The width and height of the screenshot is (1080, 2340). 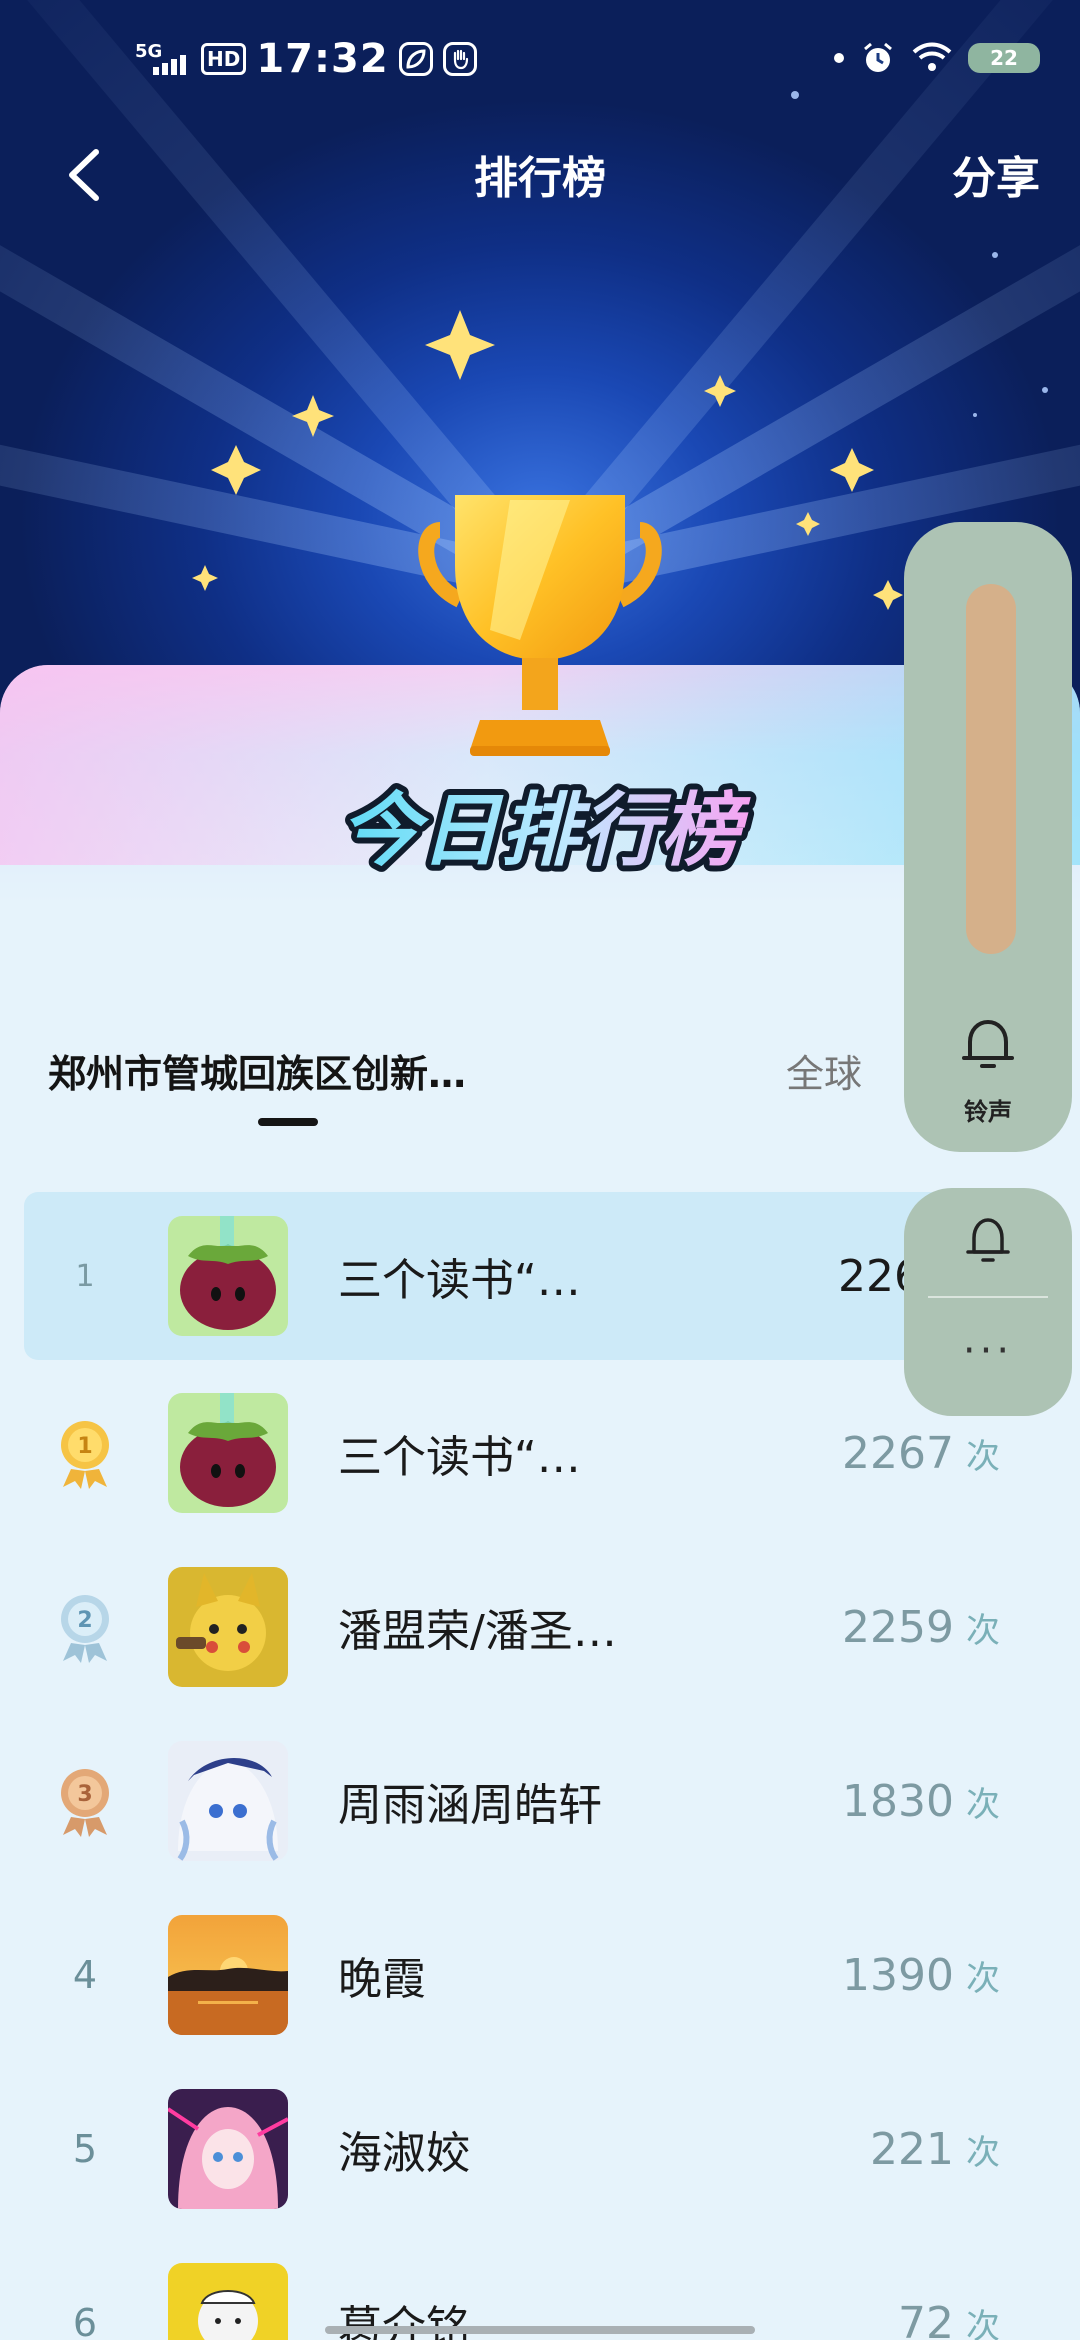 I want to click on trophy-icon, so click(x=540, y=625).